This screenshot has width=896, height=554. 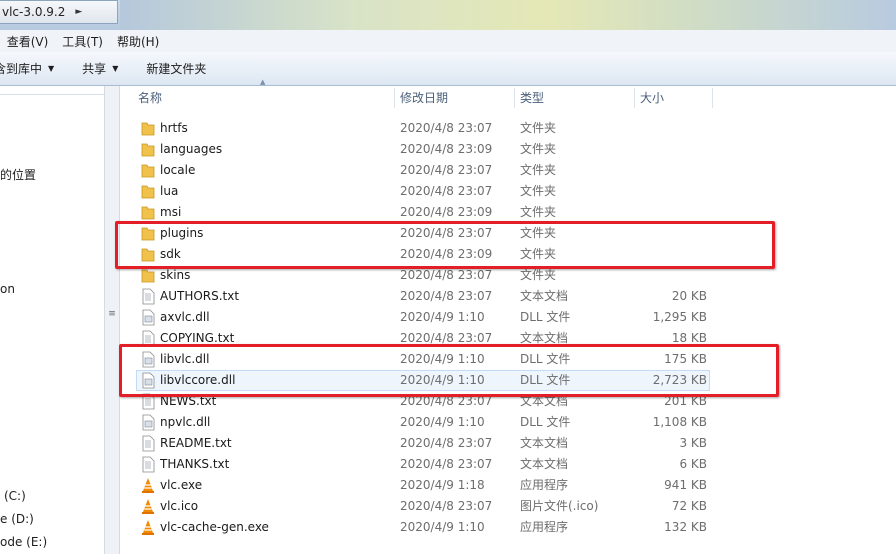 I want to click on pane-splitter: ≡, so click(x=112, y=320).